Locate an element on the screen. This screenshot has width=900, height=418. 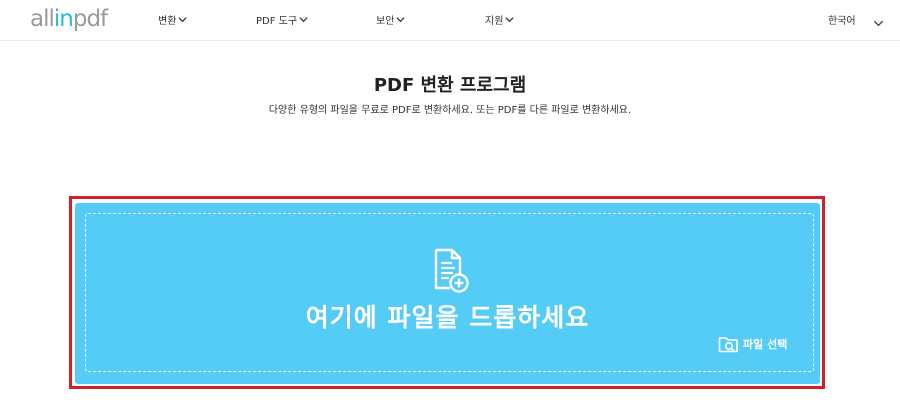
nav-security: 보안 is located at coordinates (390, 19).